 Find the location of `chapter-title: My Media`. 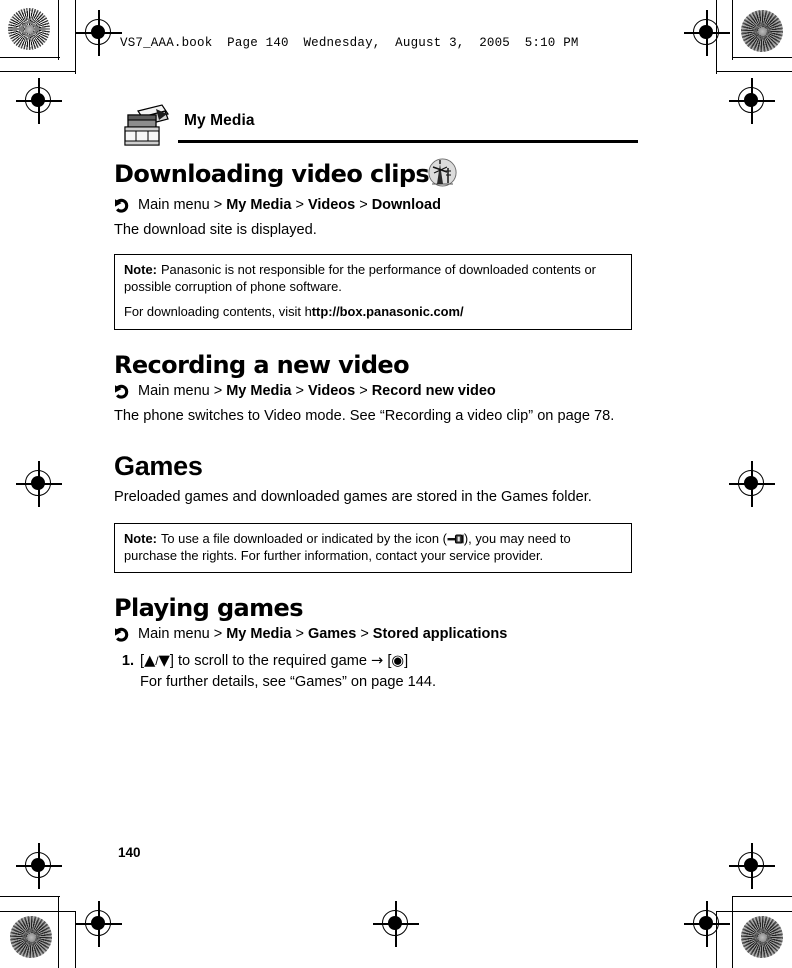

chapter-title: My Media is located at coordinates (219, 120).